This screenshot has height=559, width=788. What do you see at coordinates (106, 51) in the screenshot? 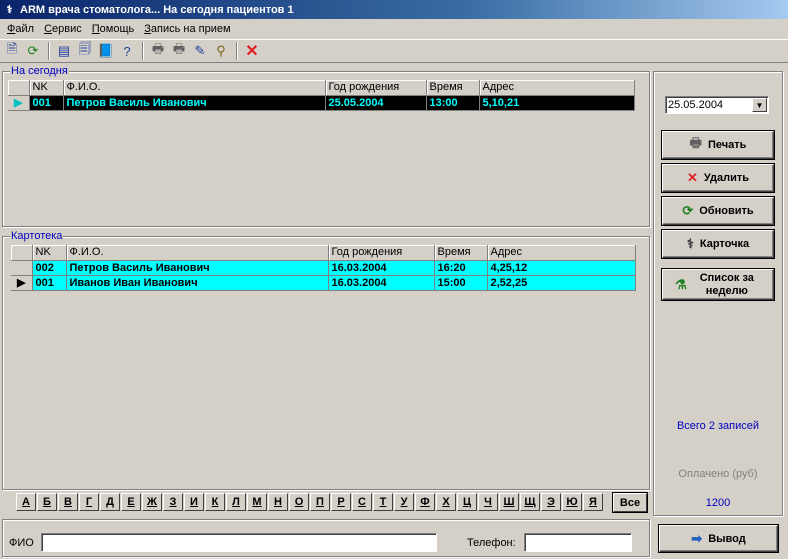
I see `book-icon: 📘` at bounding box center [106, 51].